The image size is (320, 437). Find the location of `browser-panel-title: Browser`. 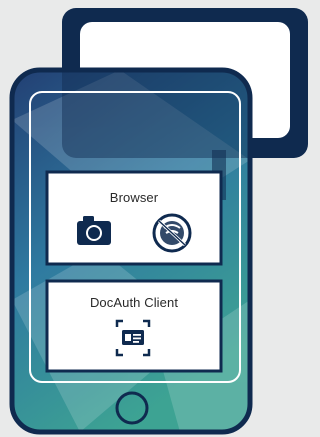

browser-panel-title: Browser is located at coordinates (134, 197).